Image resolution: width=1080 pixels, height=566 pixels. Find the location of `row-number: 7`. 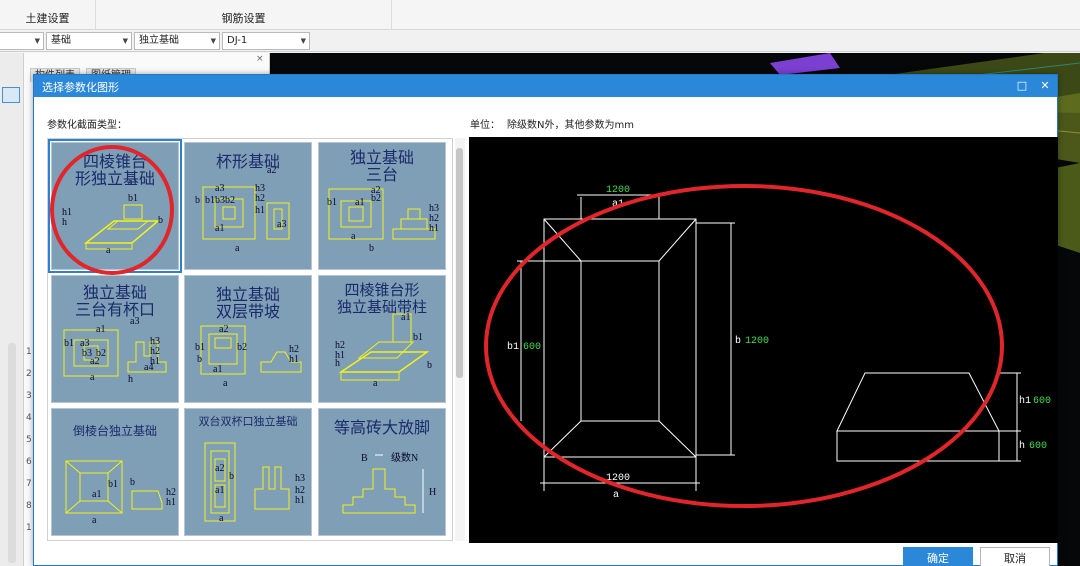

row-number: 7 is located at coordinates (29, 484).